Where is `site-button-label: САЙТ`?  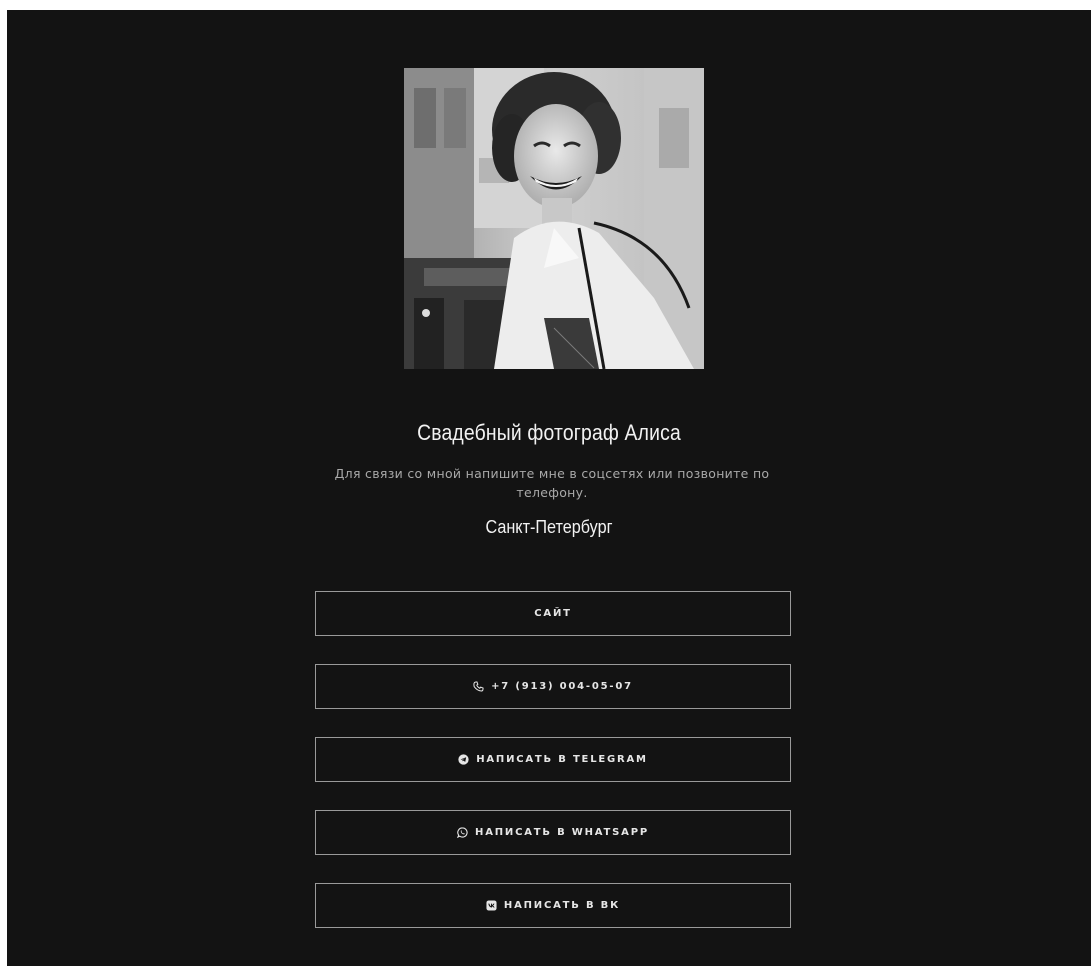 site-button-label: САЙТ is located at coordinates (553, 613).